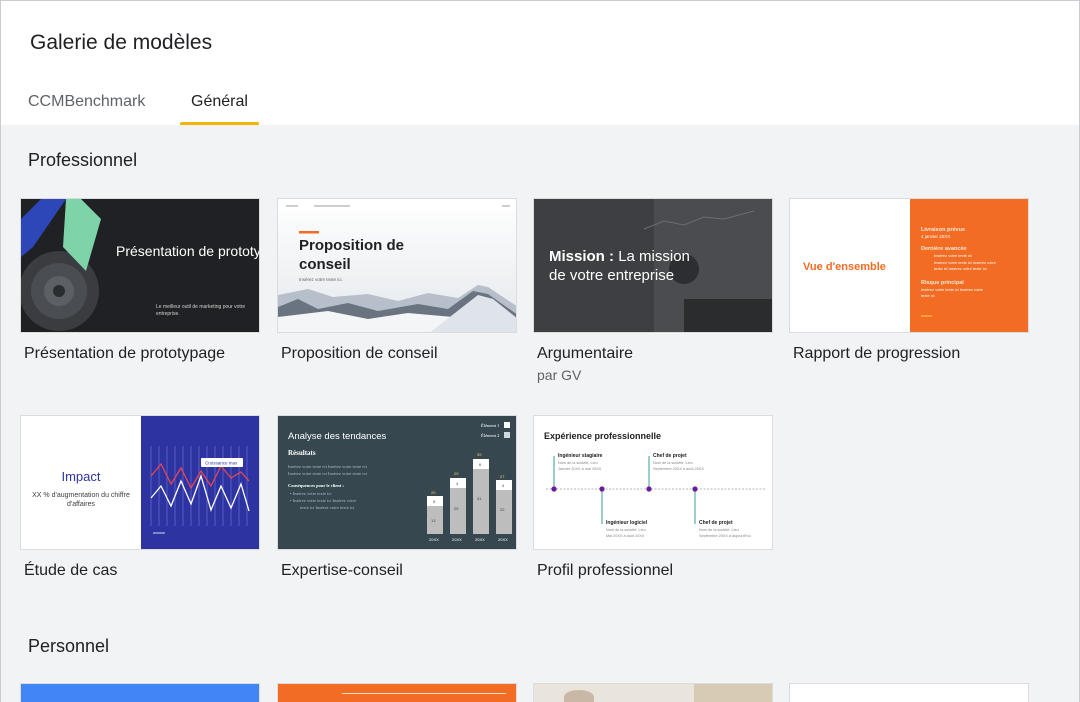  Describe the element at coordinates (502, 509) in the screenshot. I see `svg-text: 22` at that location.